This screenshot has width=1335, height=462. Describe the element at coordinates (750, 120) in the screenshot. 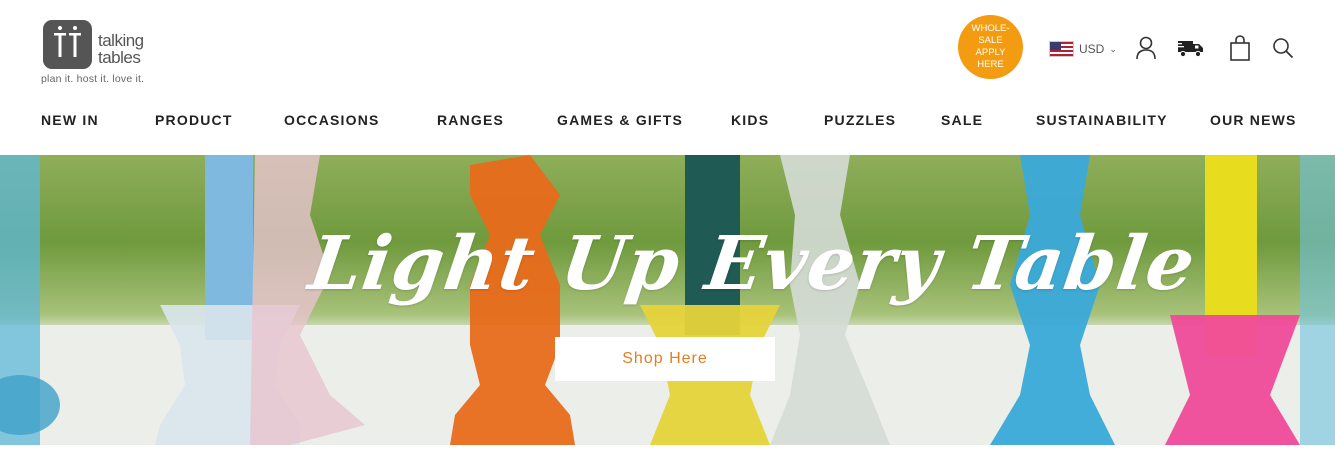

I see `nav-item-kids: KIDS` at that location.